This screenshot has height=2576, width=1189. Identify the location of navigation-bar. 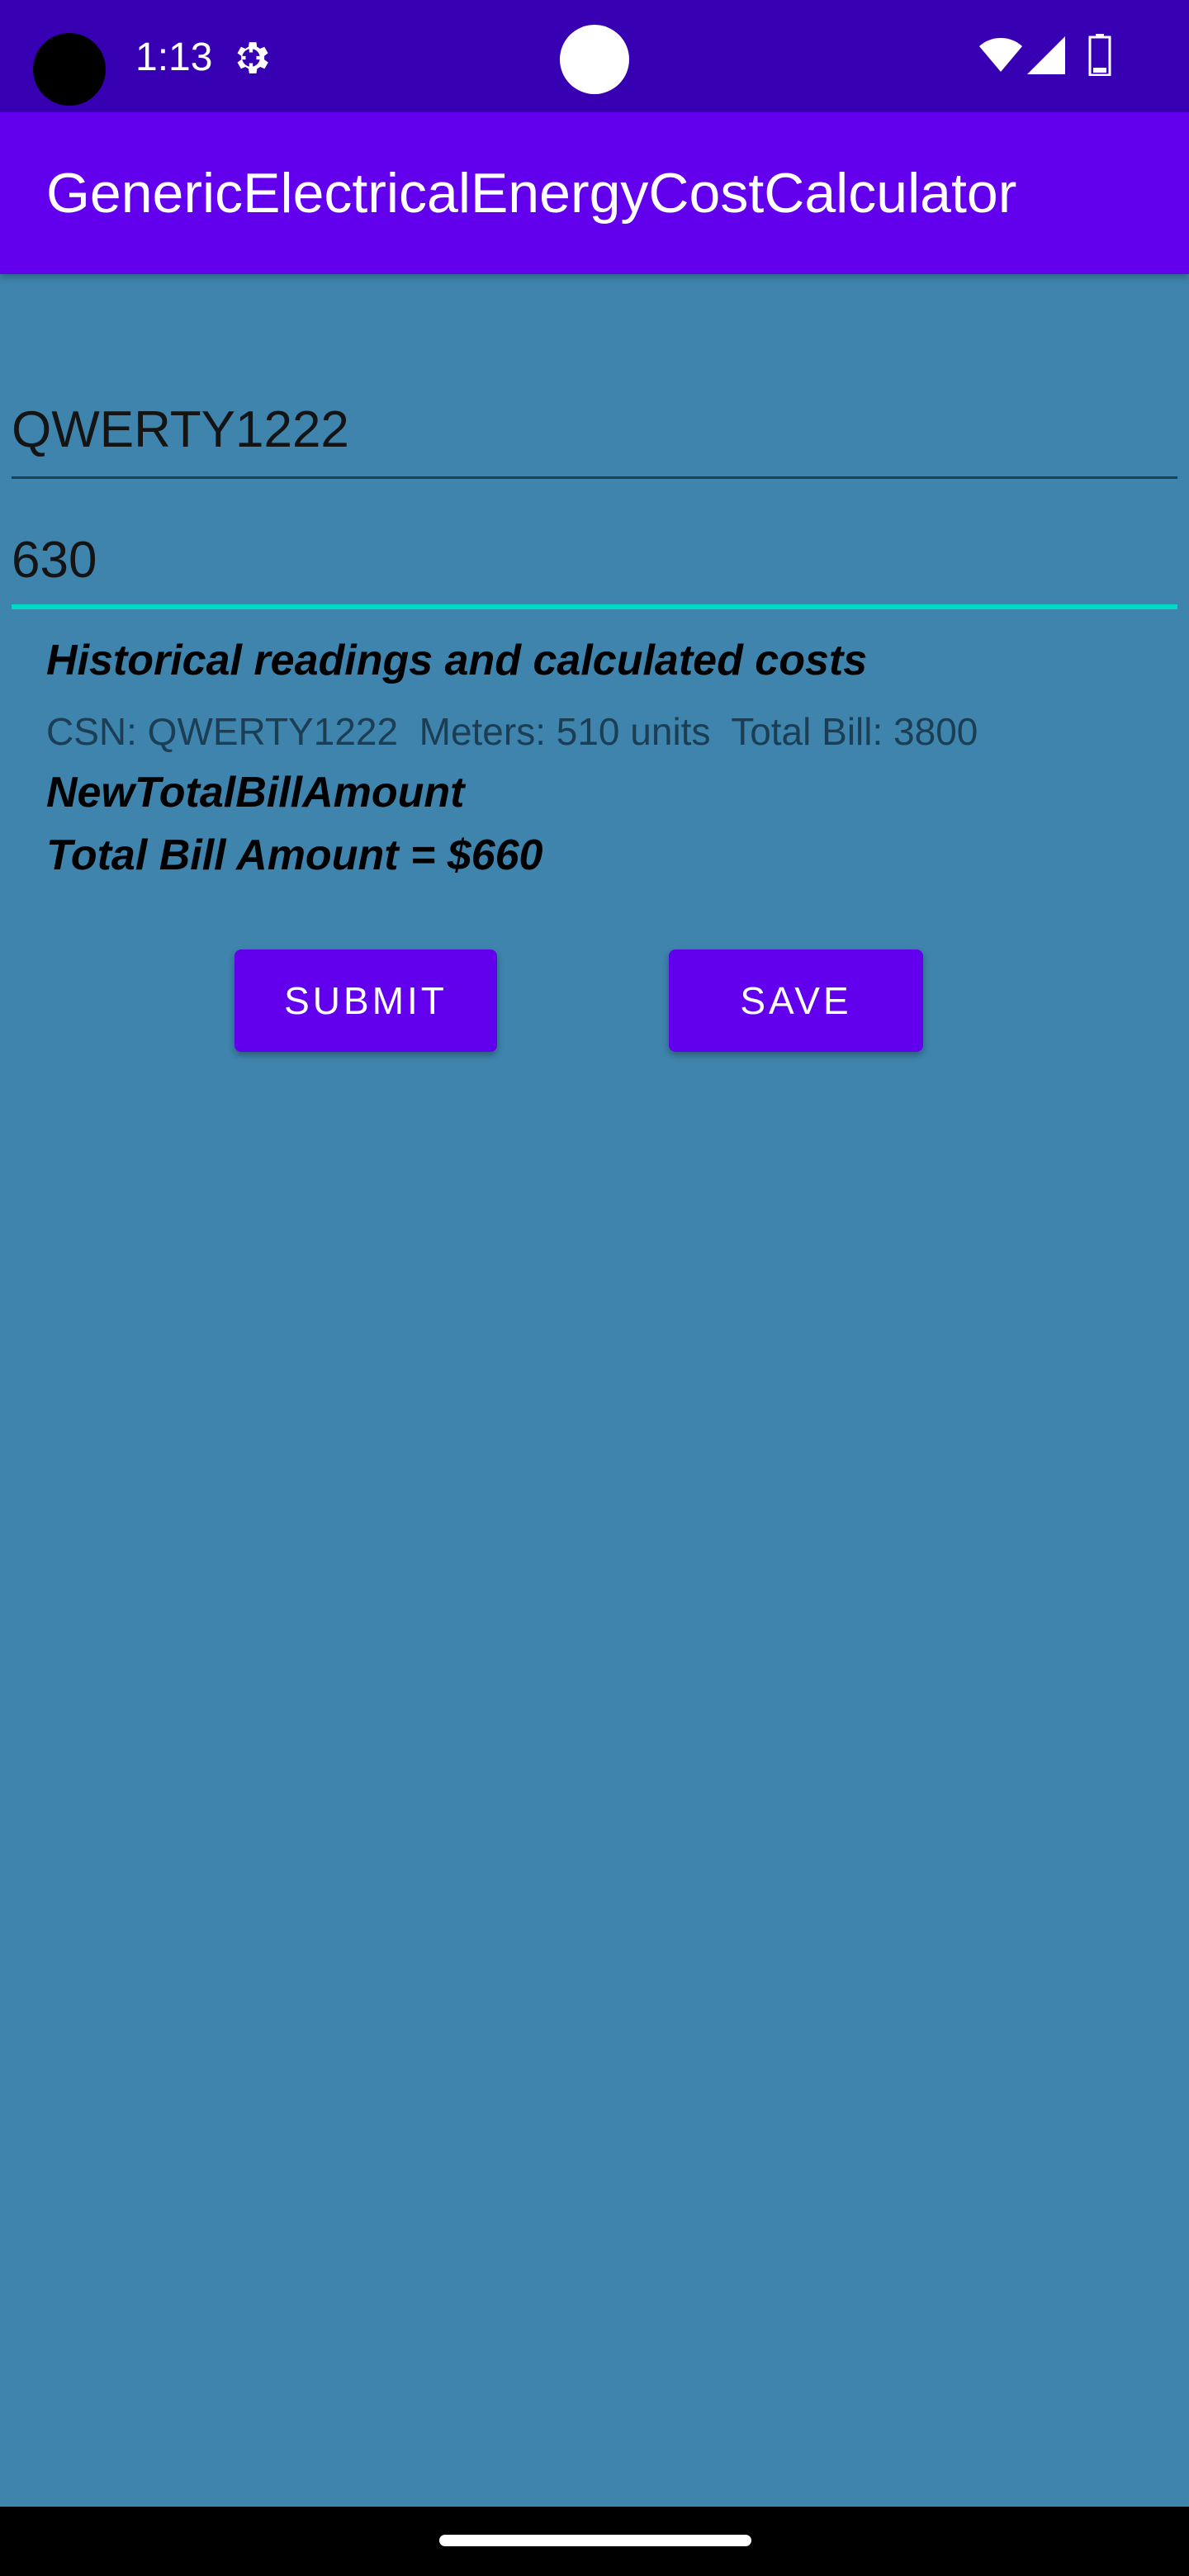
(594, 2541).